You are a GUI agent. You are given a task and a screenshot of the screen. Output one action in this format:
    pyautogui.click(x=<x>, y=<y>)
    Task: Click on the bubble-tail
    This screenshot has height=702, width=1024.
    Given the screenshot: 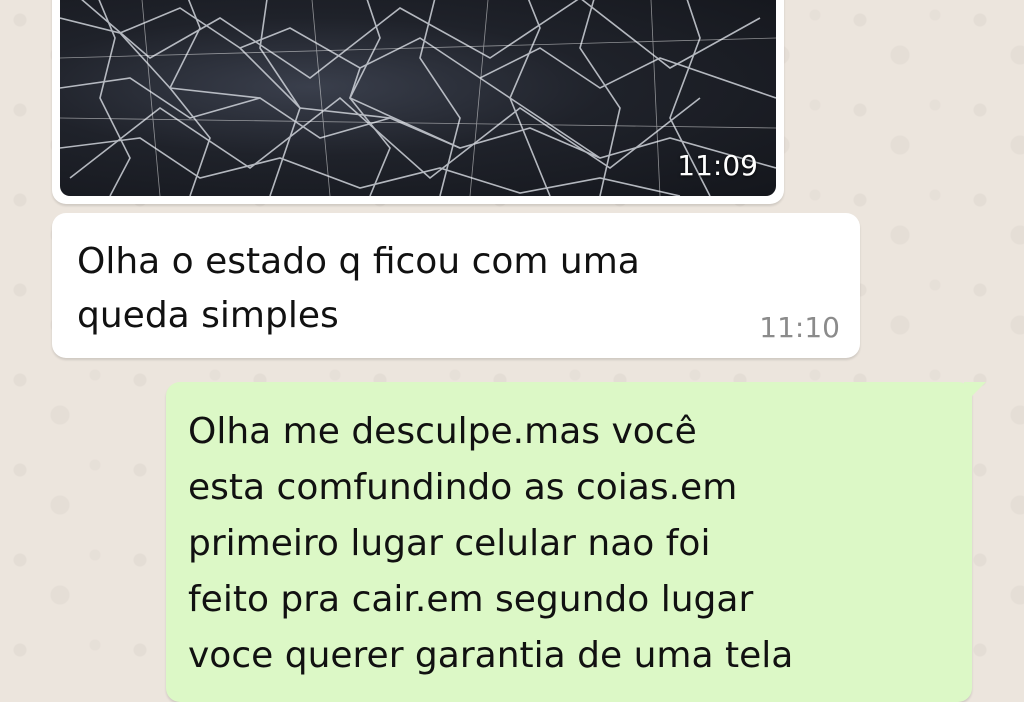 What is the action you would take?
    pyautogui.click(x=975, y=393)
    